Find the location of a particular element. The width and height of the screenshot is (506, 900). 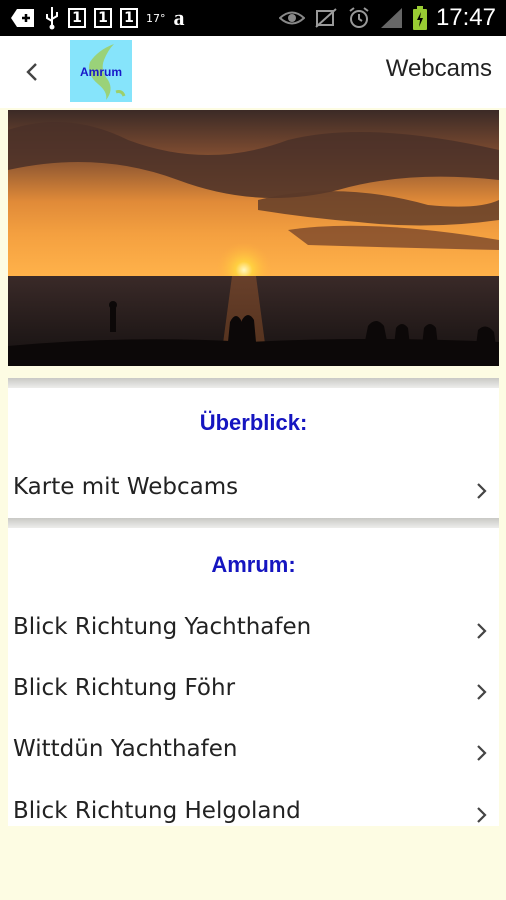

eye-icon is located at coordinates (291, 18).